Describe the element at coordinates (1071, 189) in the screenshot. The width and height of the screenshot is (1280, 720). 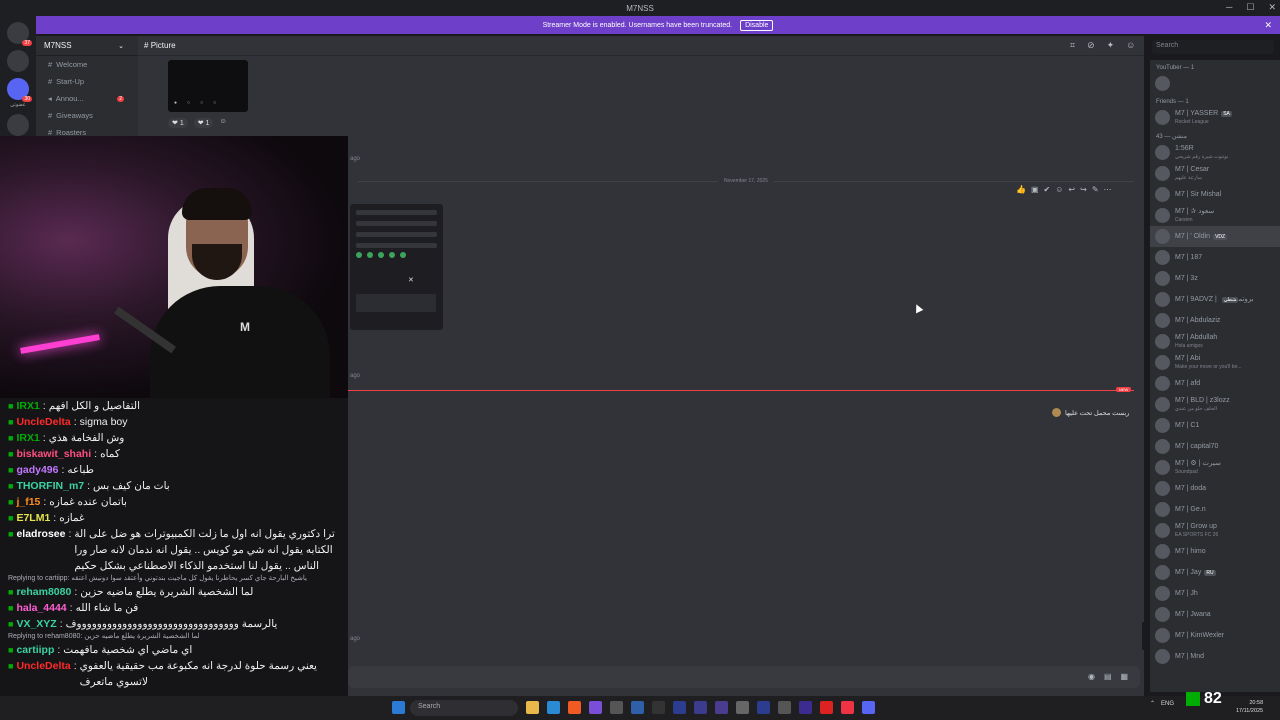
I see `reply-icon: ↩` at that location.